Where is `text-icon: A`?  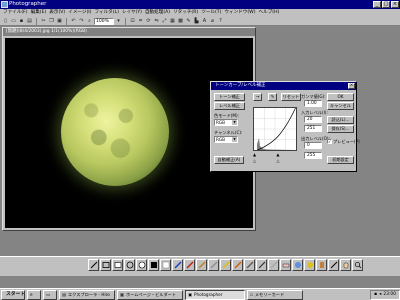
text-icon: A is located at coordinates (204, 21).